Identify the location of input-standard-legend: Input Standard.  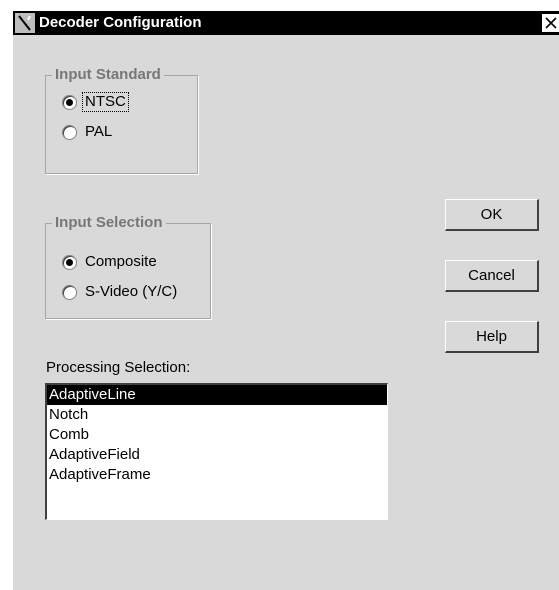
(108, 75).